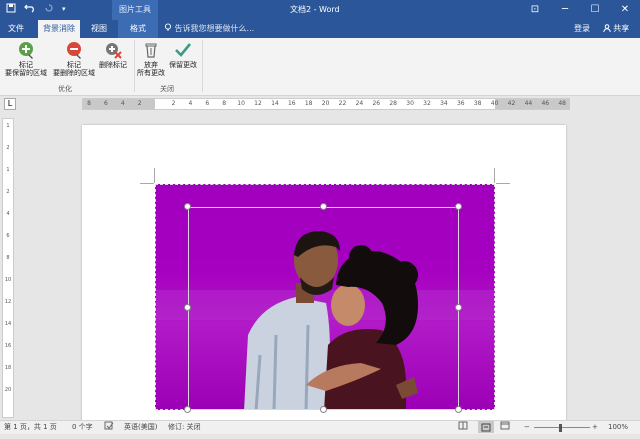  I want to click on zoom-slider, so click(562, 427).